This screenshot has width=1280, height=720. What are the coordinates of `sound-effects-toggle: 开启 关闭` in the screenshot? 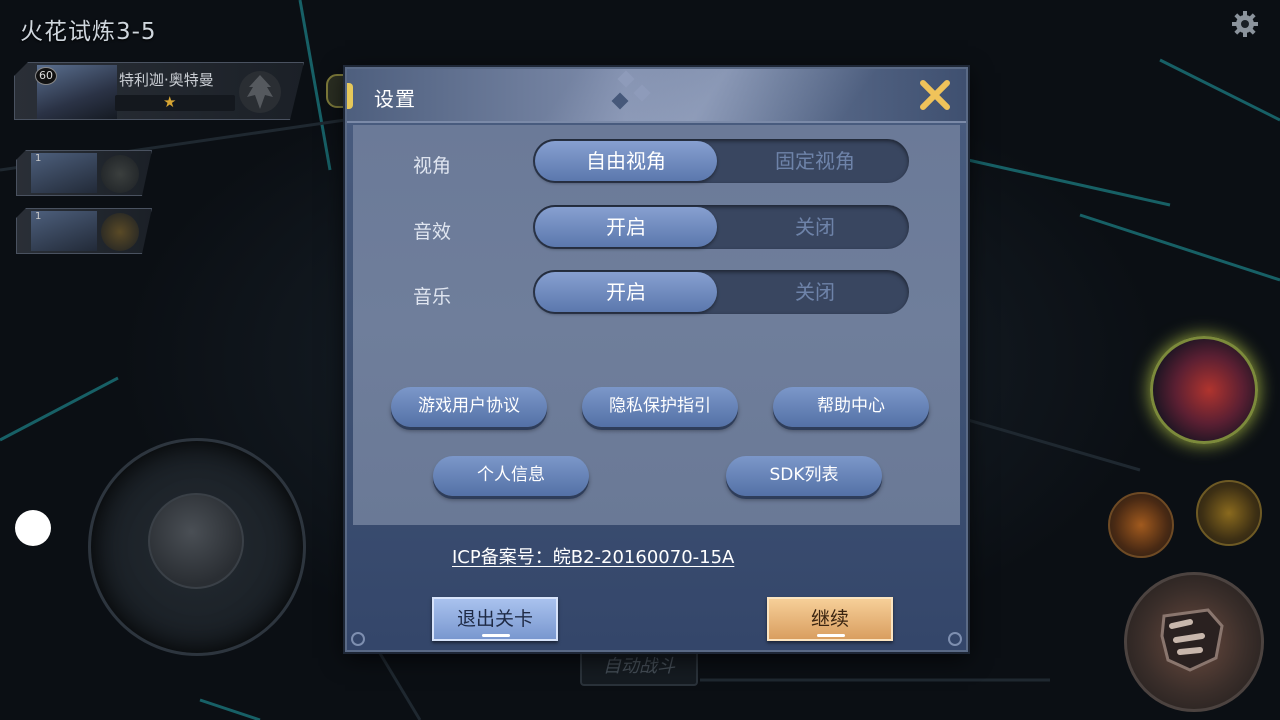 It's located at (721, 227).